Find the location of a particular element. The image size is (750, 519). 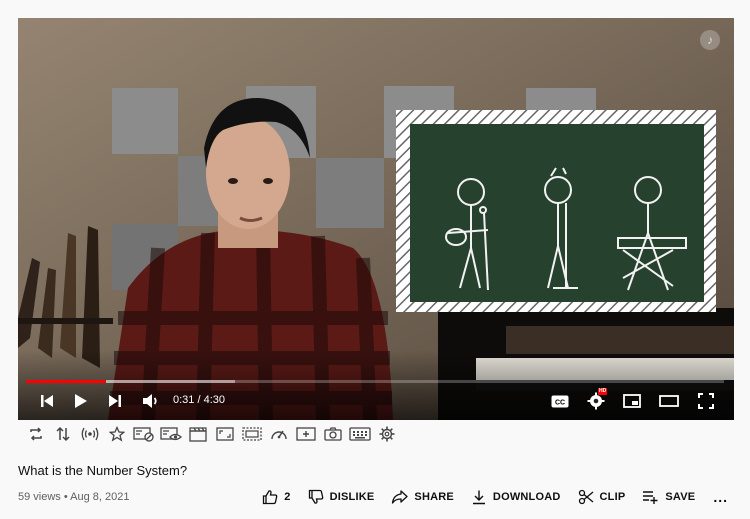

upload-date: Aug 8, 2021 is located at coordinates (100, 497).